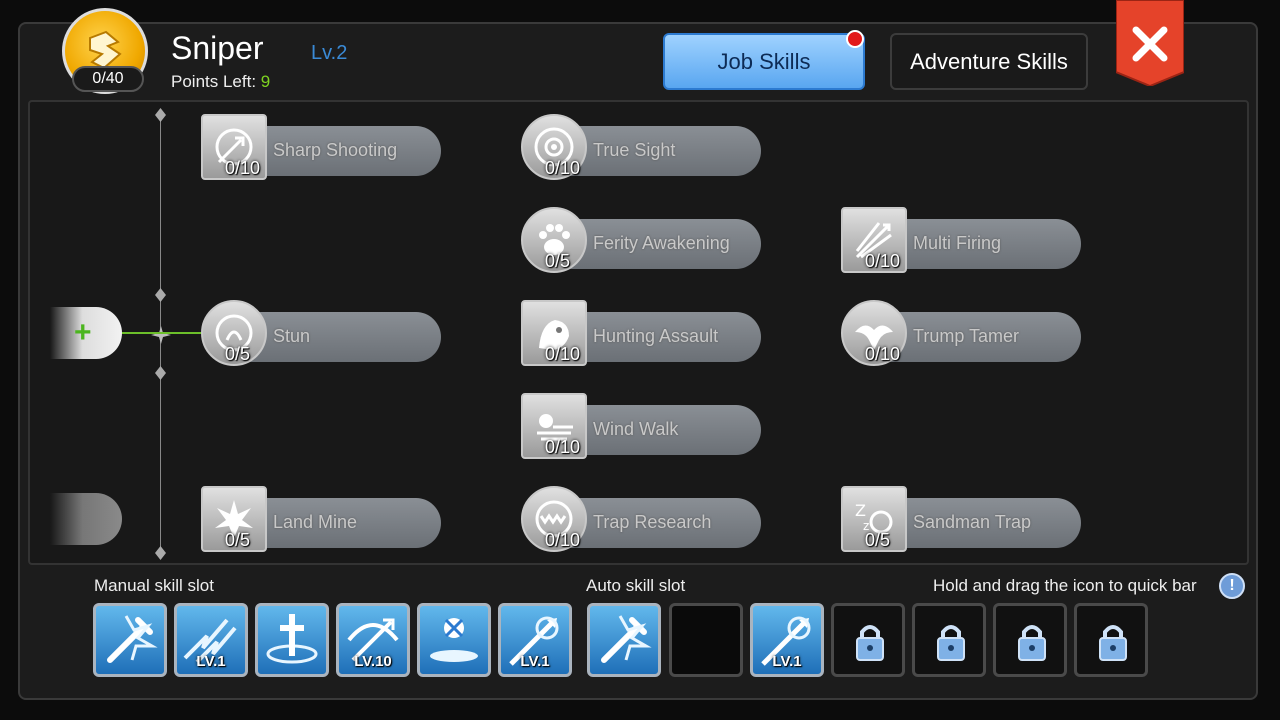 This screenshot has width=1280, height=720. Describe the element at coordinates (315, 521) in the screenshot. I see `skill-name: Land Mine` at that location.